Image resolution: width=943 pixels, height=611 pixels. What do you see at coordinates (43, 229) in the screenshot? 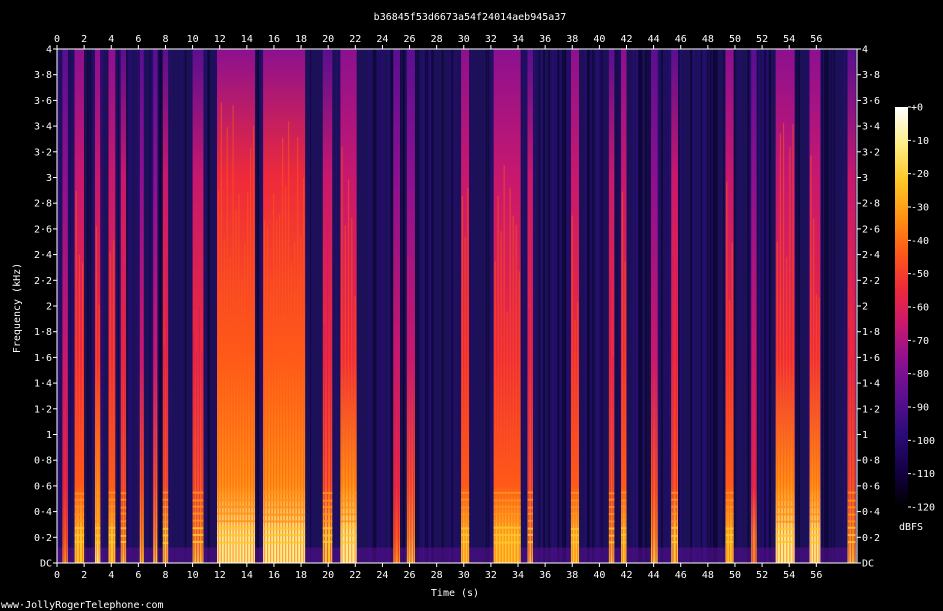
I see `y-tick-label: 2·6` at bounding box center [43, 229].